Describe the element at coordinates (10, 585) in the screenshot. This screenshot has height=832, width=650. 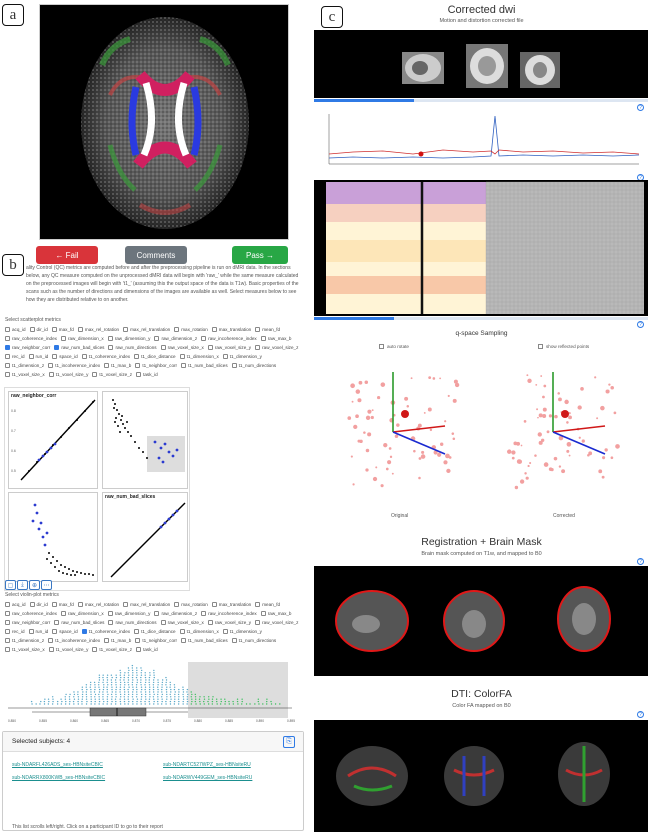
I see `select-tool-icon: ▢` at that location.